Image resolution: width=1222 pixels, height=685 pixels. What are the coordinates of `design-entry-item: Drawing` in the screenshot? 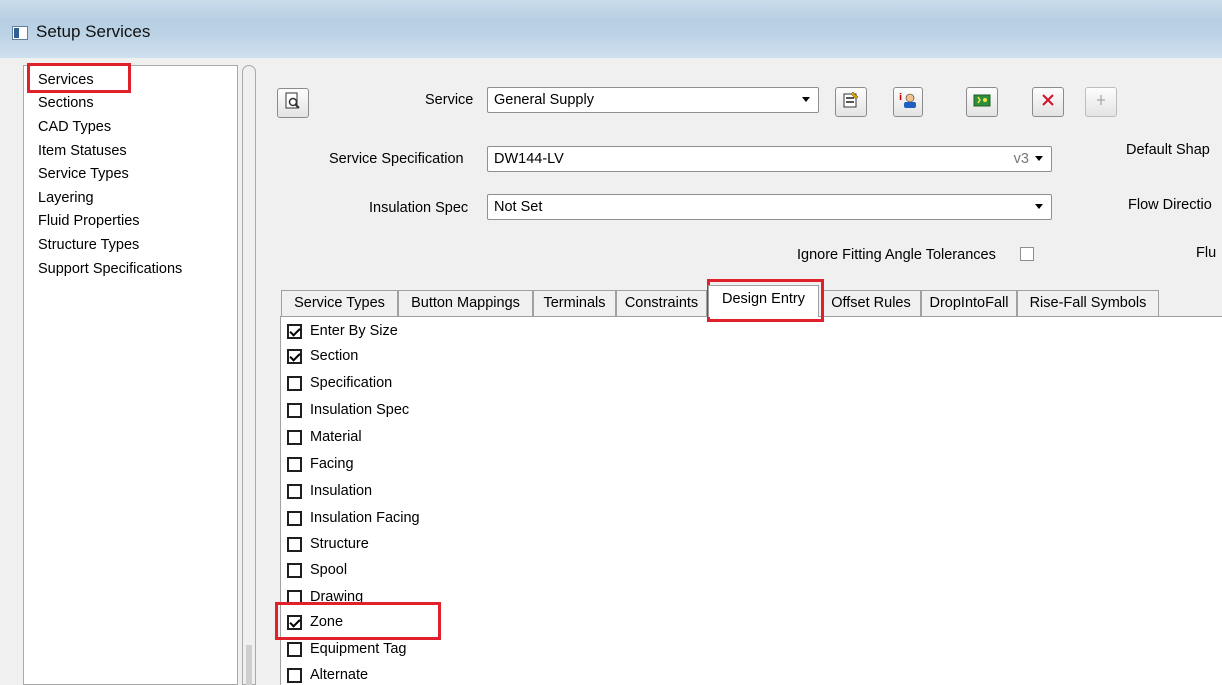 It's located at (325, 597).